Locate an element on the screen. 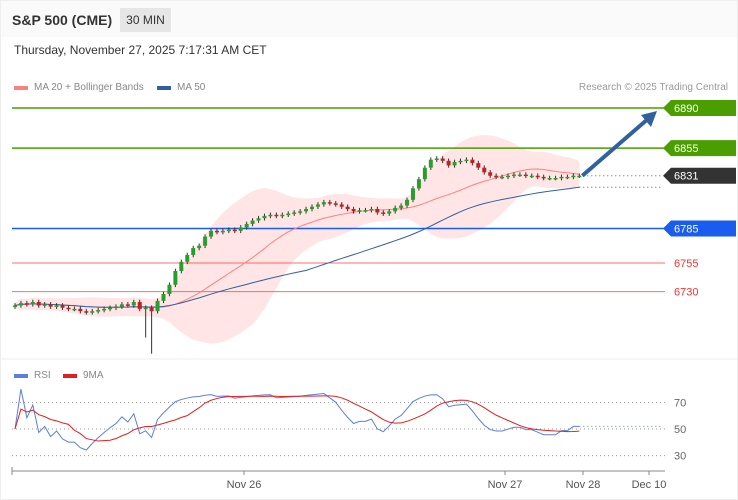  target-arrow is located at coordinates (615, 147).